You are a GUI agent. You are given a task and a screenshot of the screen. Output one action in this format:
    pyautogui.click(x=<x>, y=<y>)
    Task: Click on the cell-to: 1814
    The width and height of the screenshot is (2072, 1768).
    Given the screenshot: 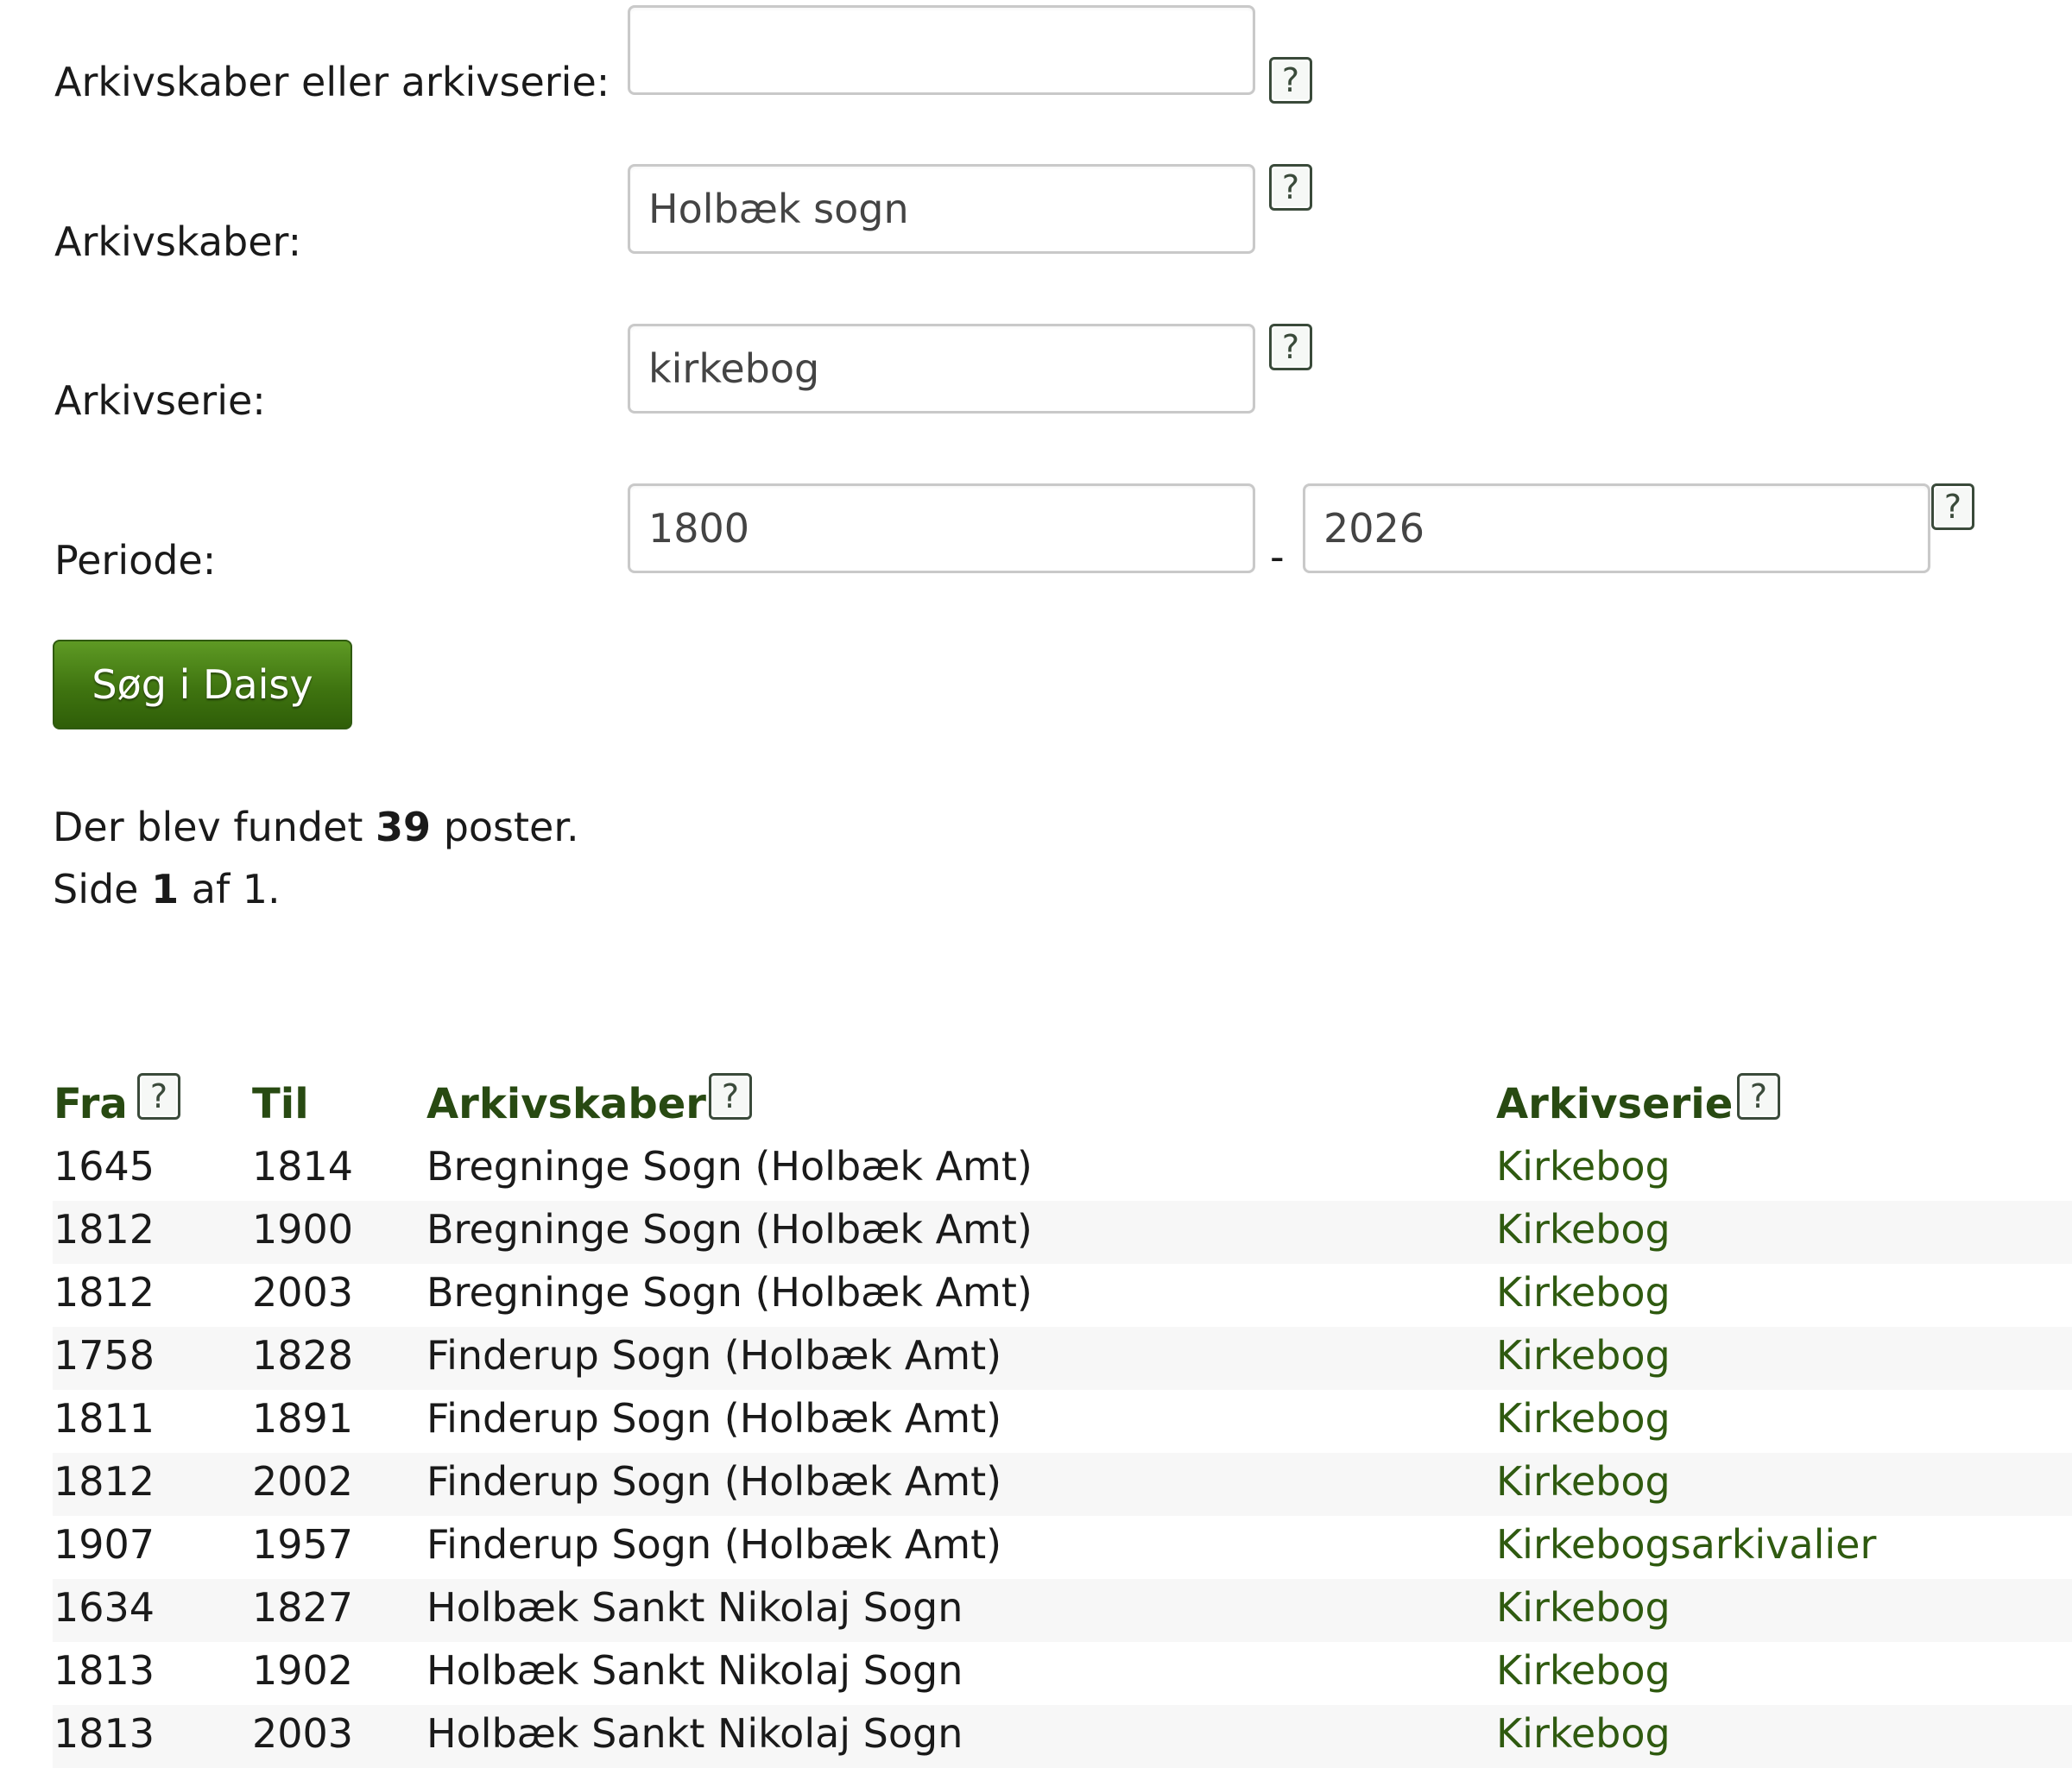 What is the action you would take?
    pyautogui.click(x=303, y=1167)
    